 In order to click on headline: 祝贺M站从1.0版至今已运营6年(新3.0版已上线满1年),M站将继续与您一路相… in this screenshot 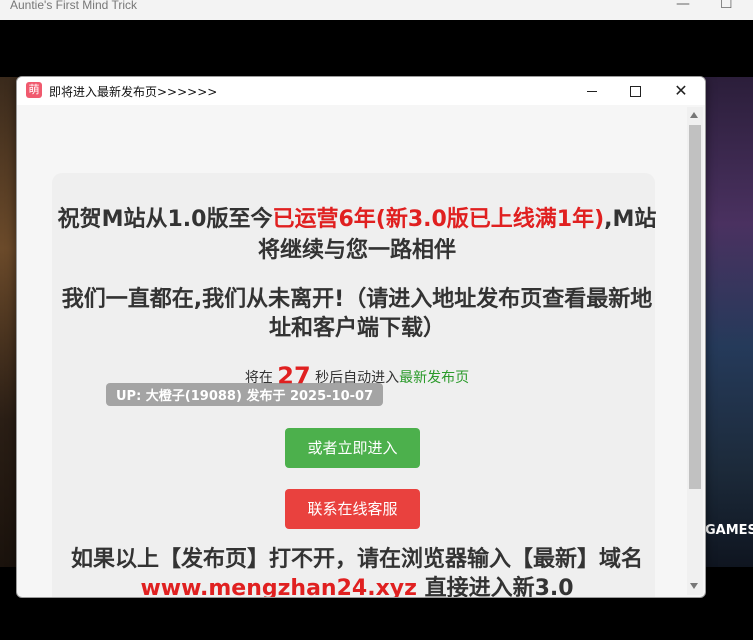, I will do `click(357, 235)`.